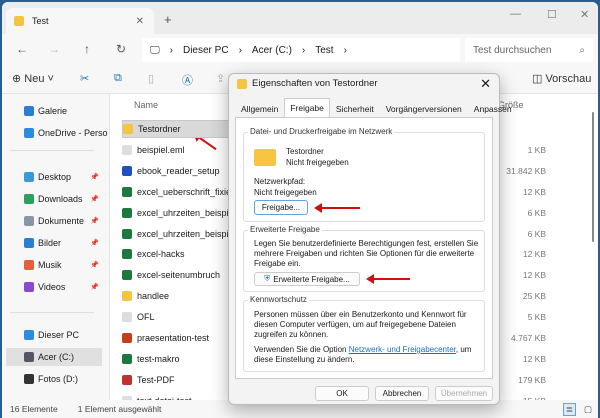  What do you see at coordinates (402, 393) in the screenshot?
I see `cancel-button: Abbrechen` at bounding box center [402, 393].